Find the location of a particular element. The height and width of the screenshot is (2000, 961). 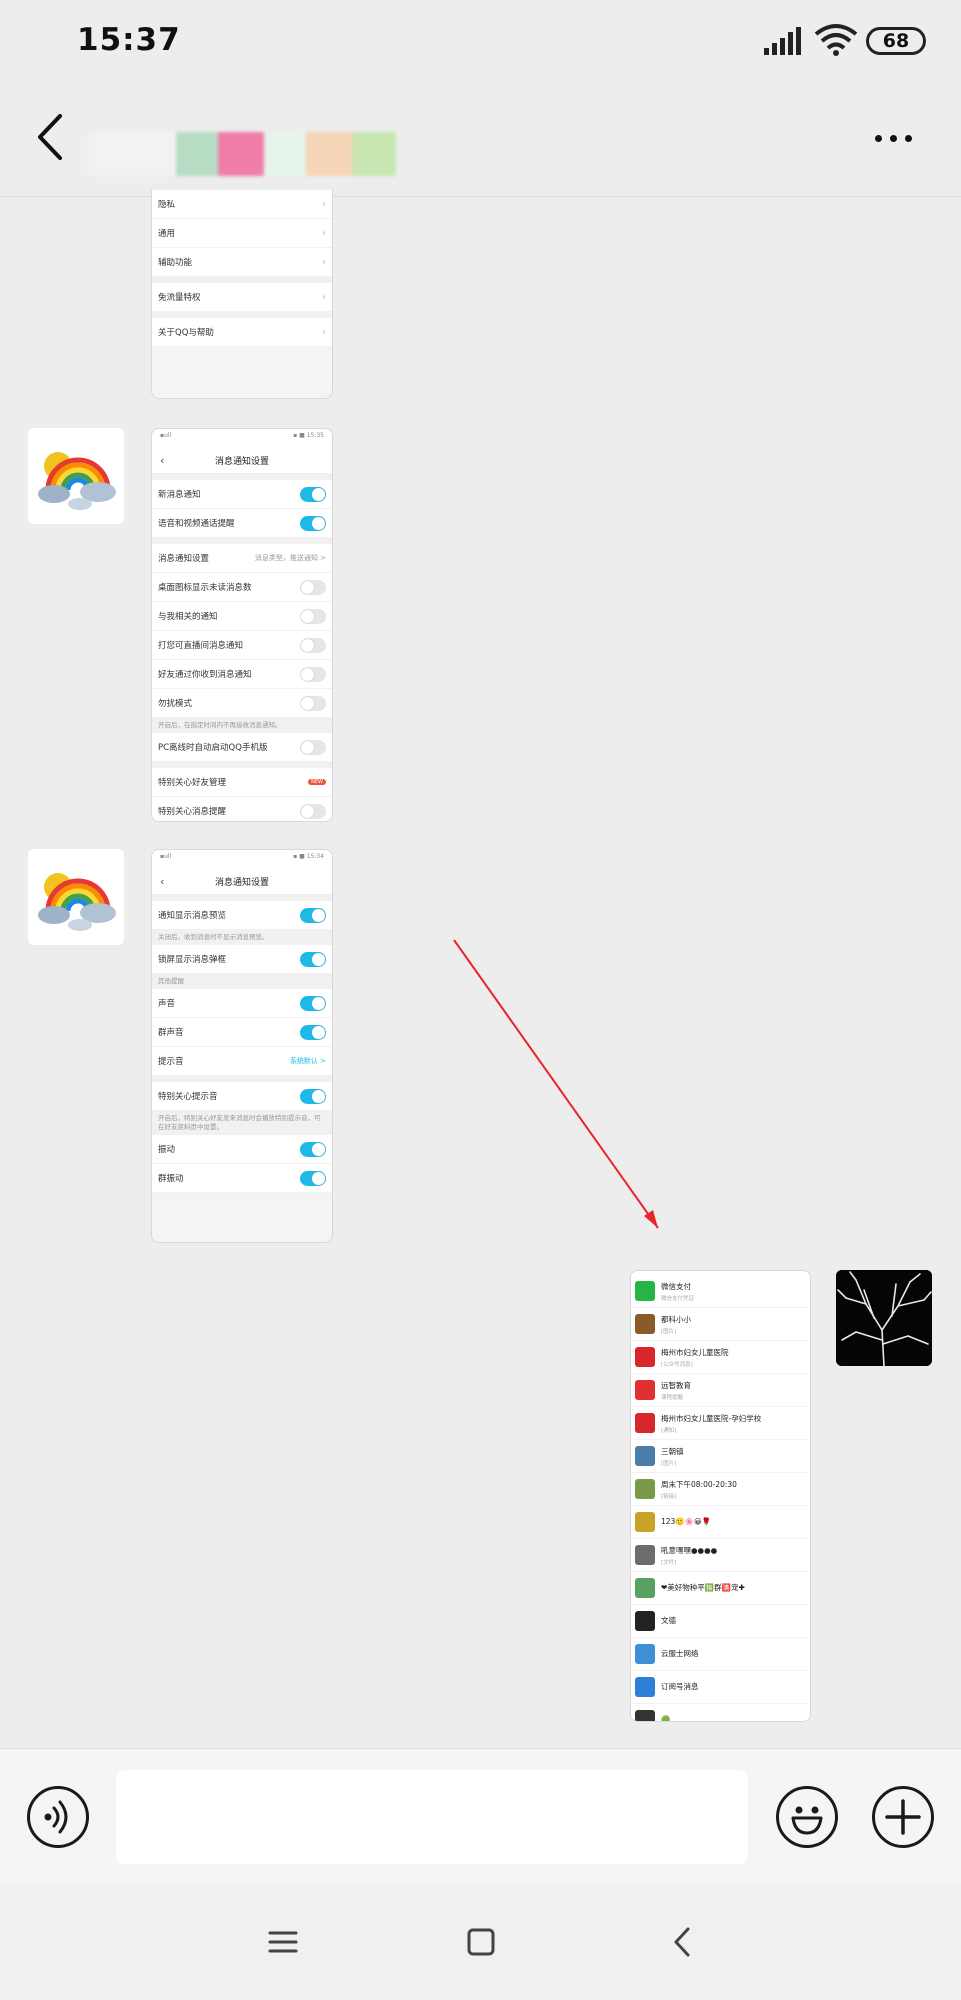

tree-avatar-icon is located at coordinates (884, 1318).